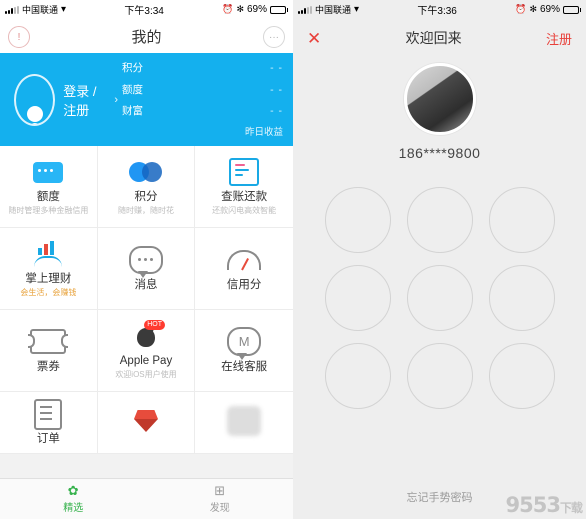 The height and width of the screenshot is (519, 586). I want to click on blurred-icon, so click(244, 421).